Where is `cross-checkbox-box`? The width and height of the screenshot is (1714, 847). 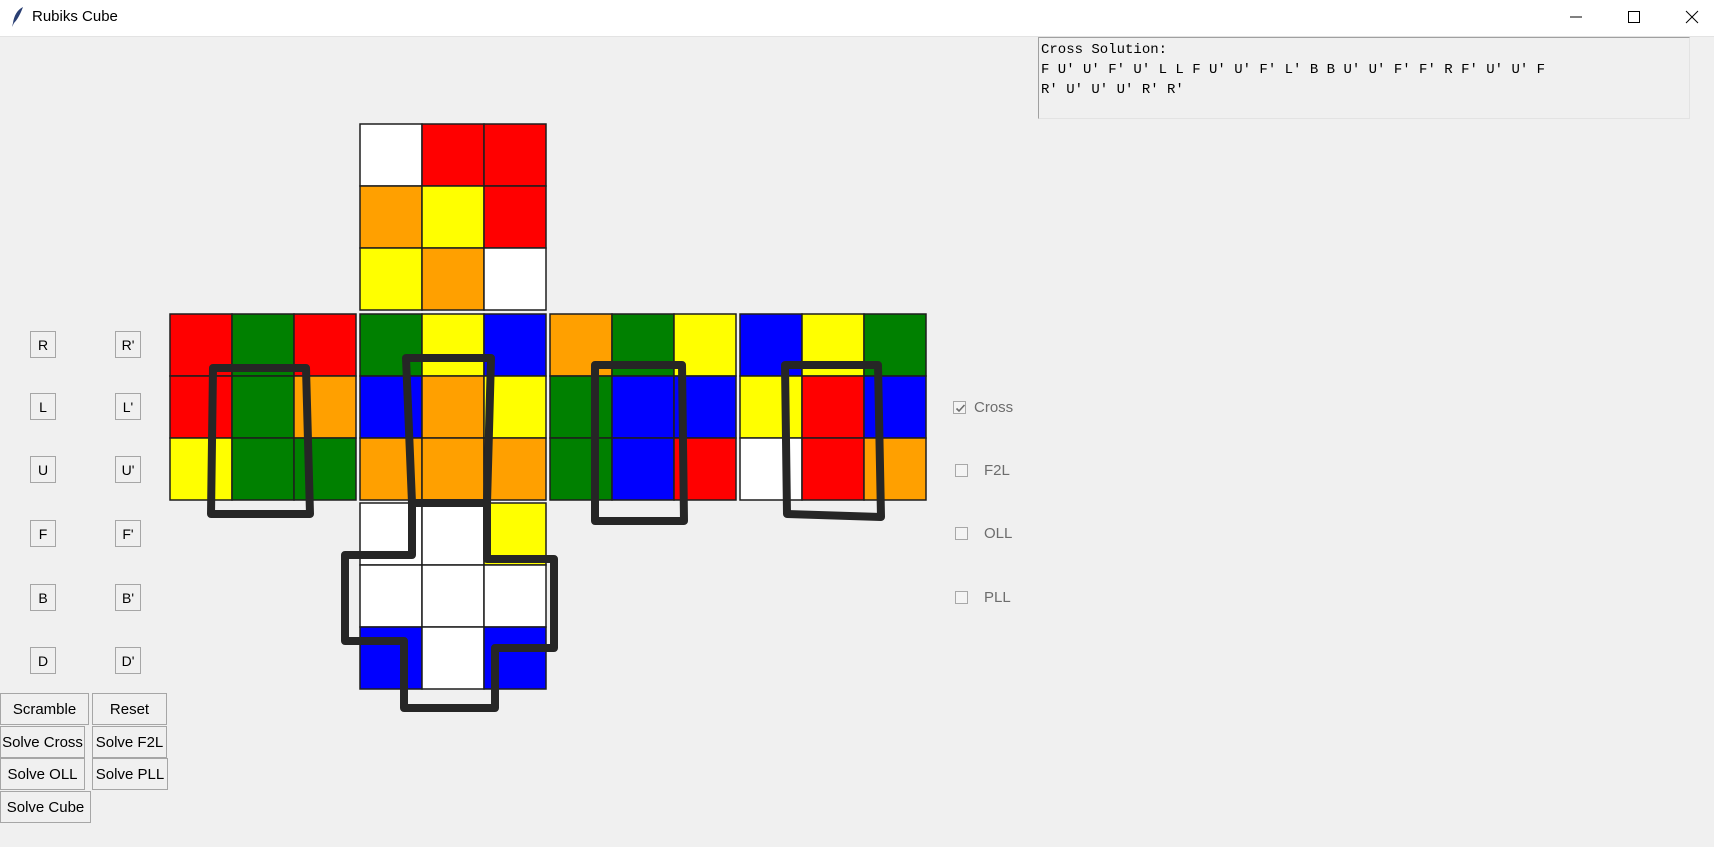
cross-checkbox-box is located at coordinates (959, 407).